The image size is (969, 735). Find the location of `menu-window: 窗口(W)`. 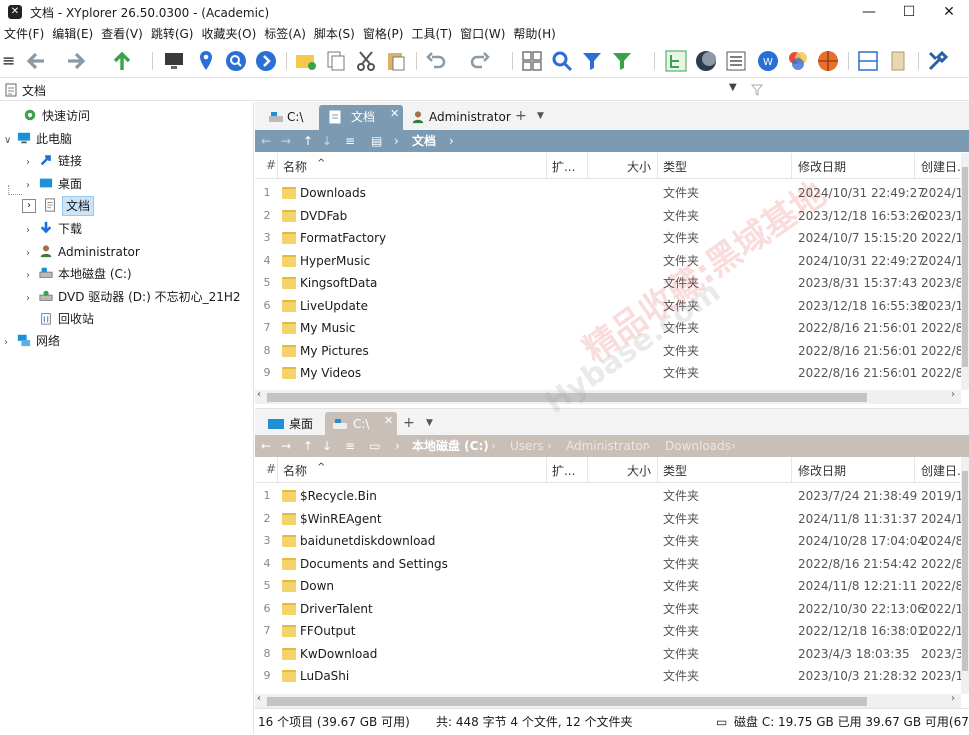

menu-window: 窗口(W) is located at coordinates (482, 34).